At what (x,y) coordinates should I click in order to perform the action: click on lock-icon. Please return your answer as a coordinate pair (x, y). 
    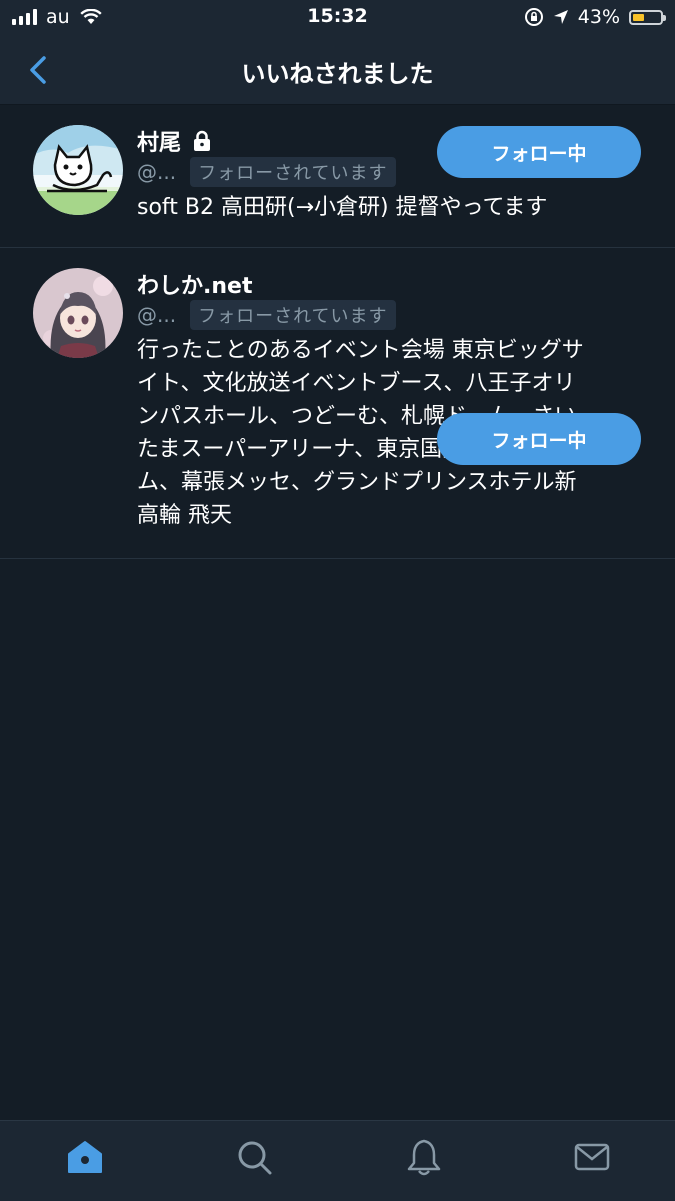
    Looking at the image, I should click on (202, 140).